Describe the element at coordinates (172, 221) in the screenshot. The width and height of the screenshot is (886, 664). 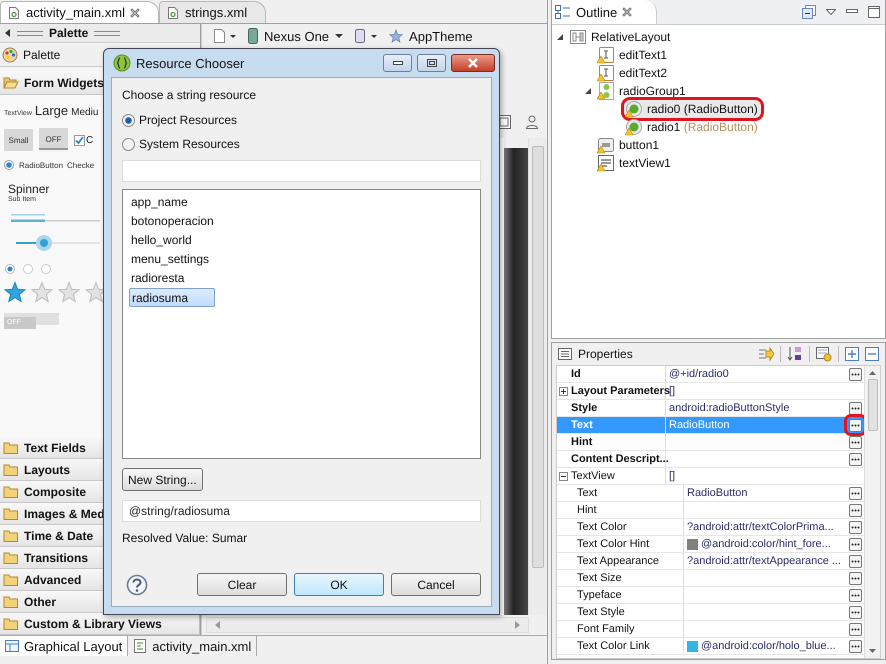
I see `resource-item: botonoperacion` at that location.